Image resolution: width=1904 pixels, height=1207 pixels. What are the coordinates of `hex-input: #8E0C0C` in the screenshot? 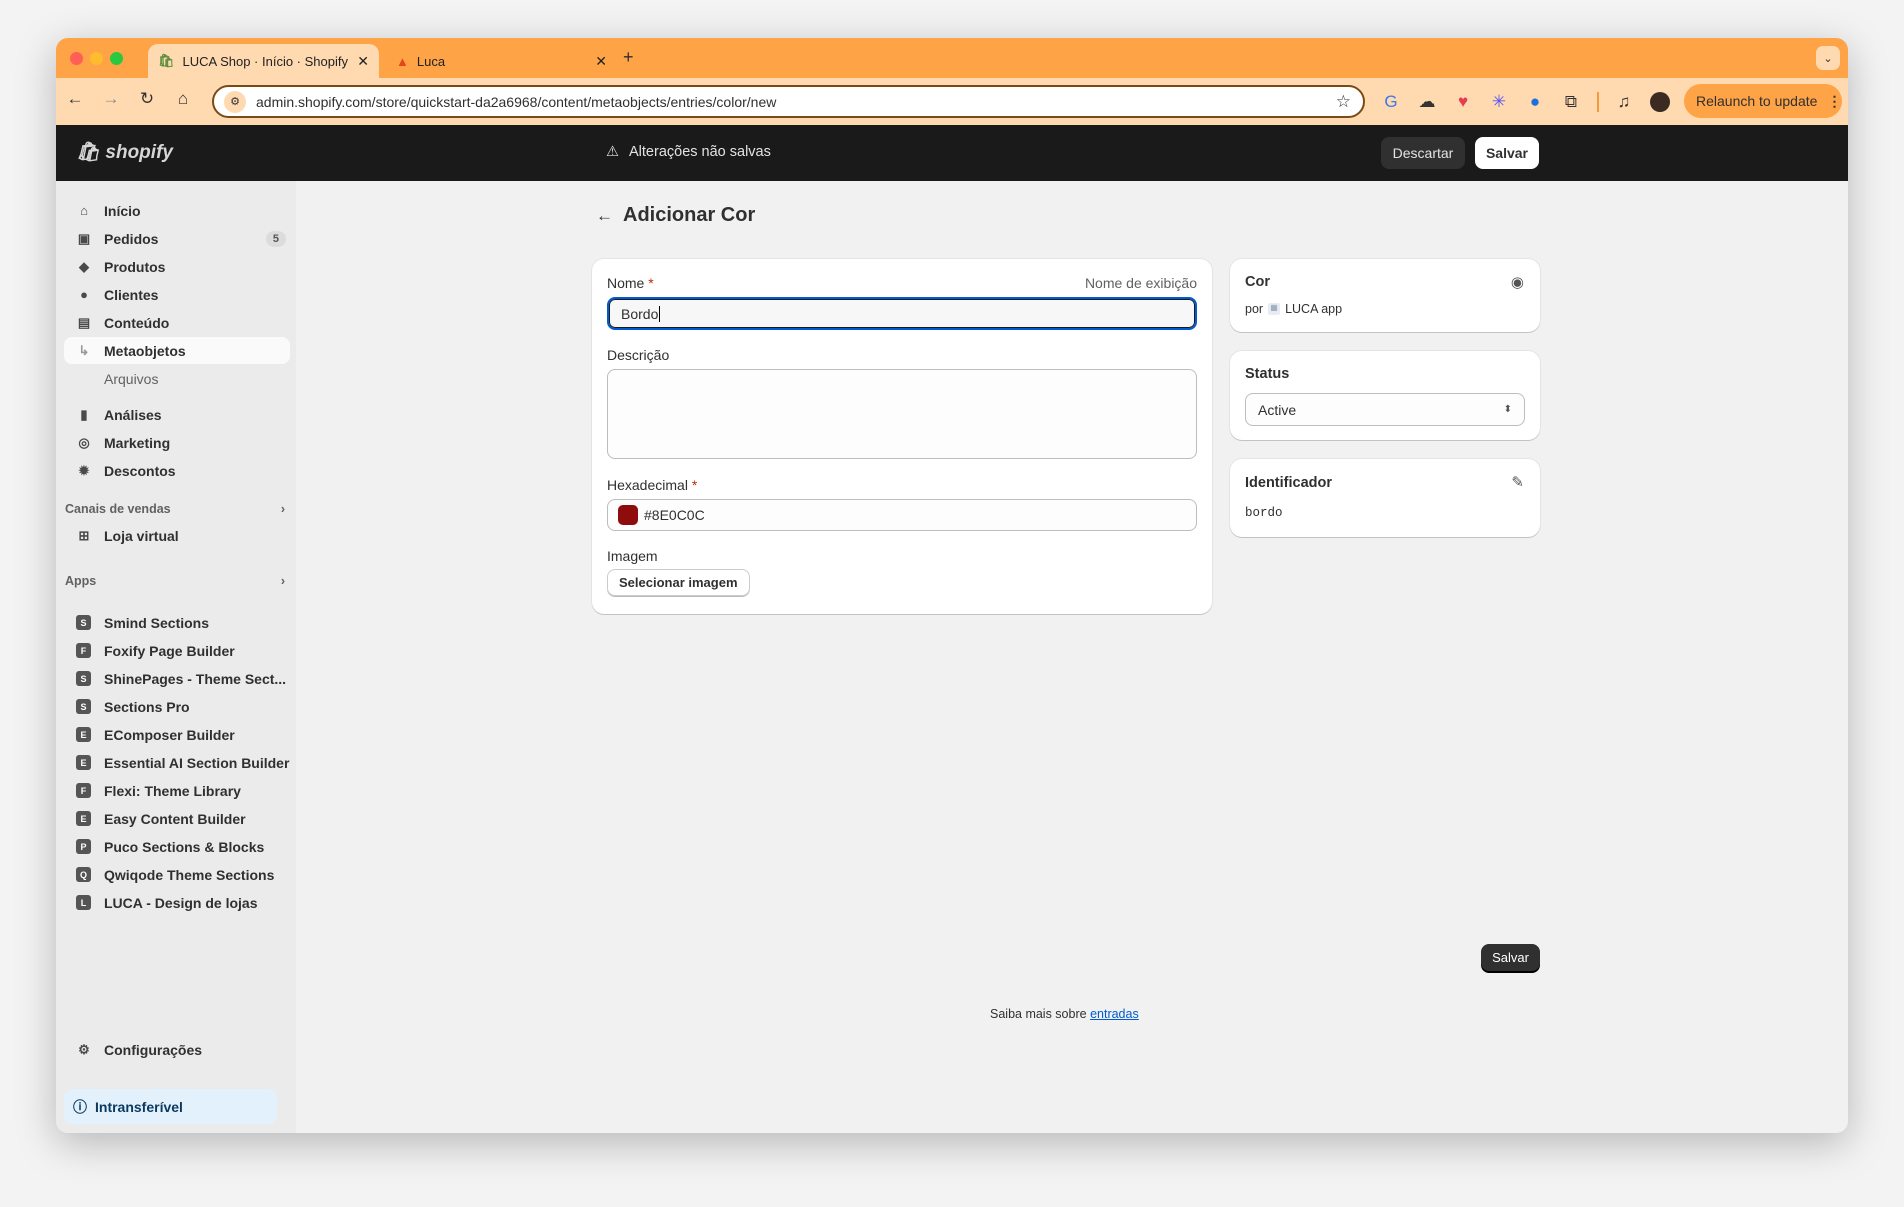 It's located at (902, 515).